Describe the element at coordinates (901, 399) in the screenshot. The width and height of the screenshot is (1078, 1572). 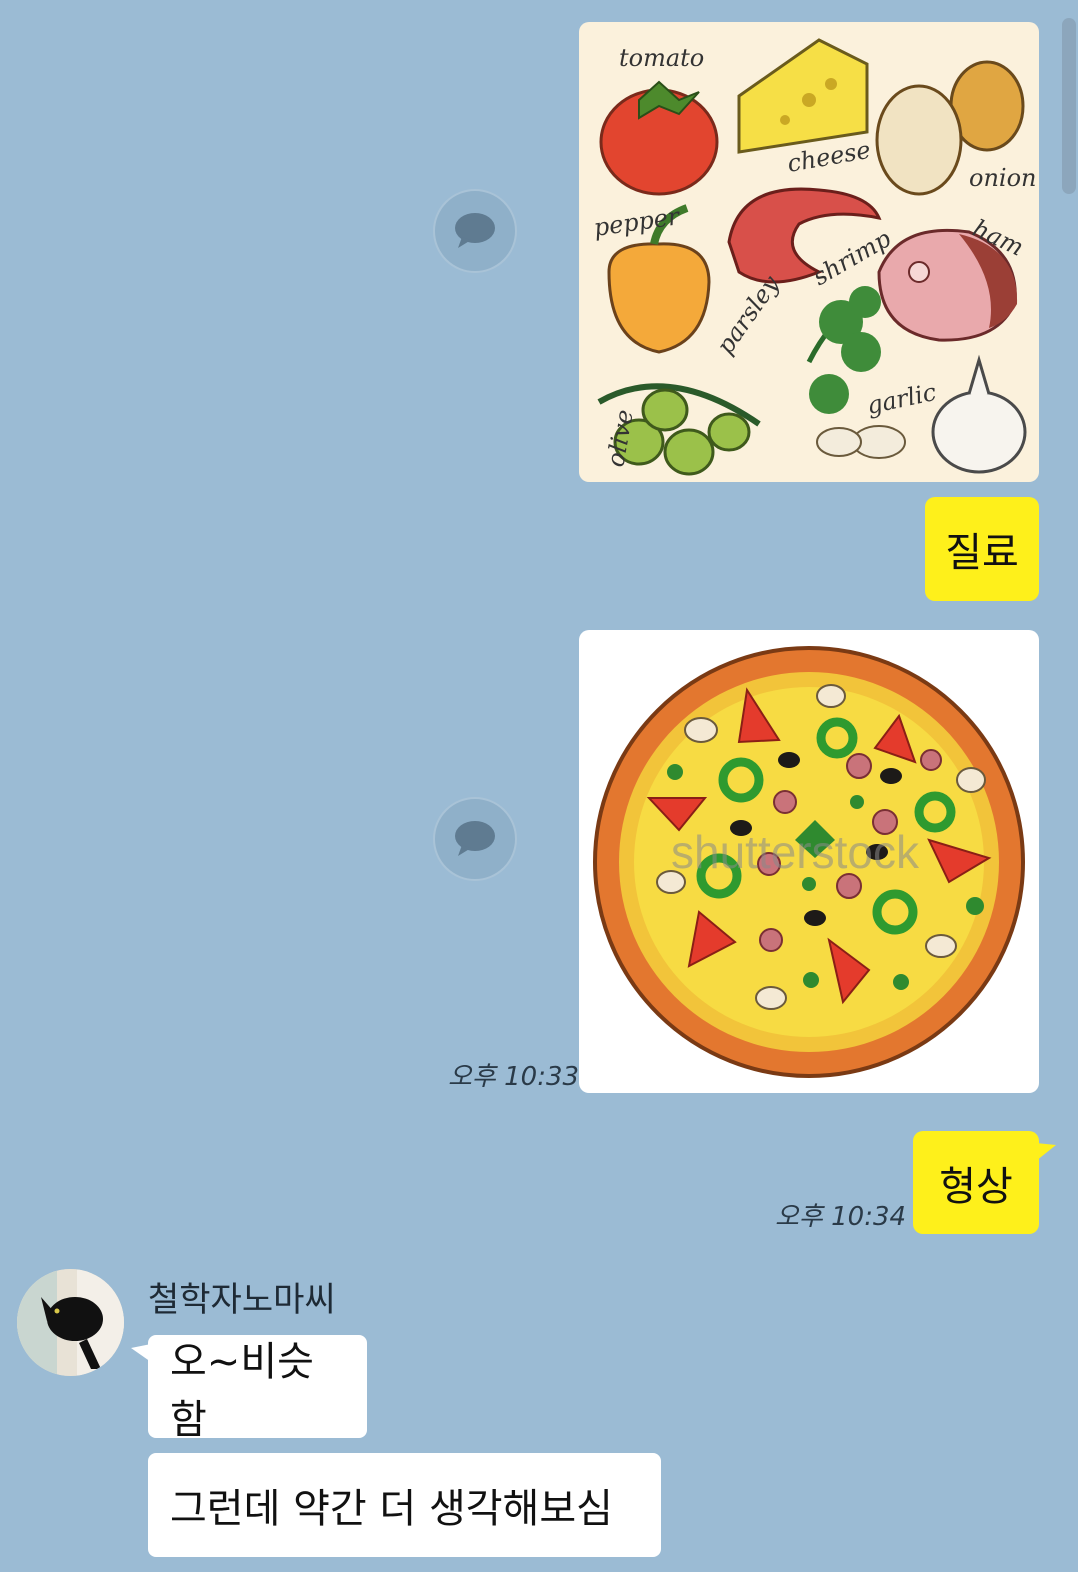
I see `label-garlic: garlic` at that location.